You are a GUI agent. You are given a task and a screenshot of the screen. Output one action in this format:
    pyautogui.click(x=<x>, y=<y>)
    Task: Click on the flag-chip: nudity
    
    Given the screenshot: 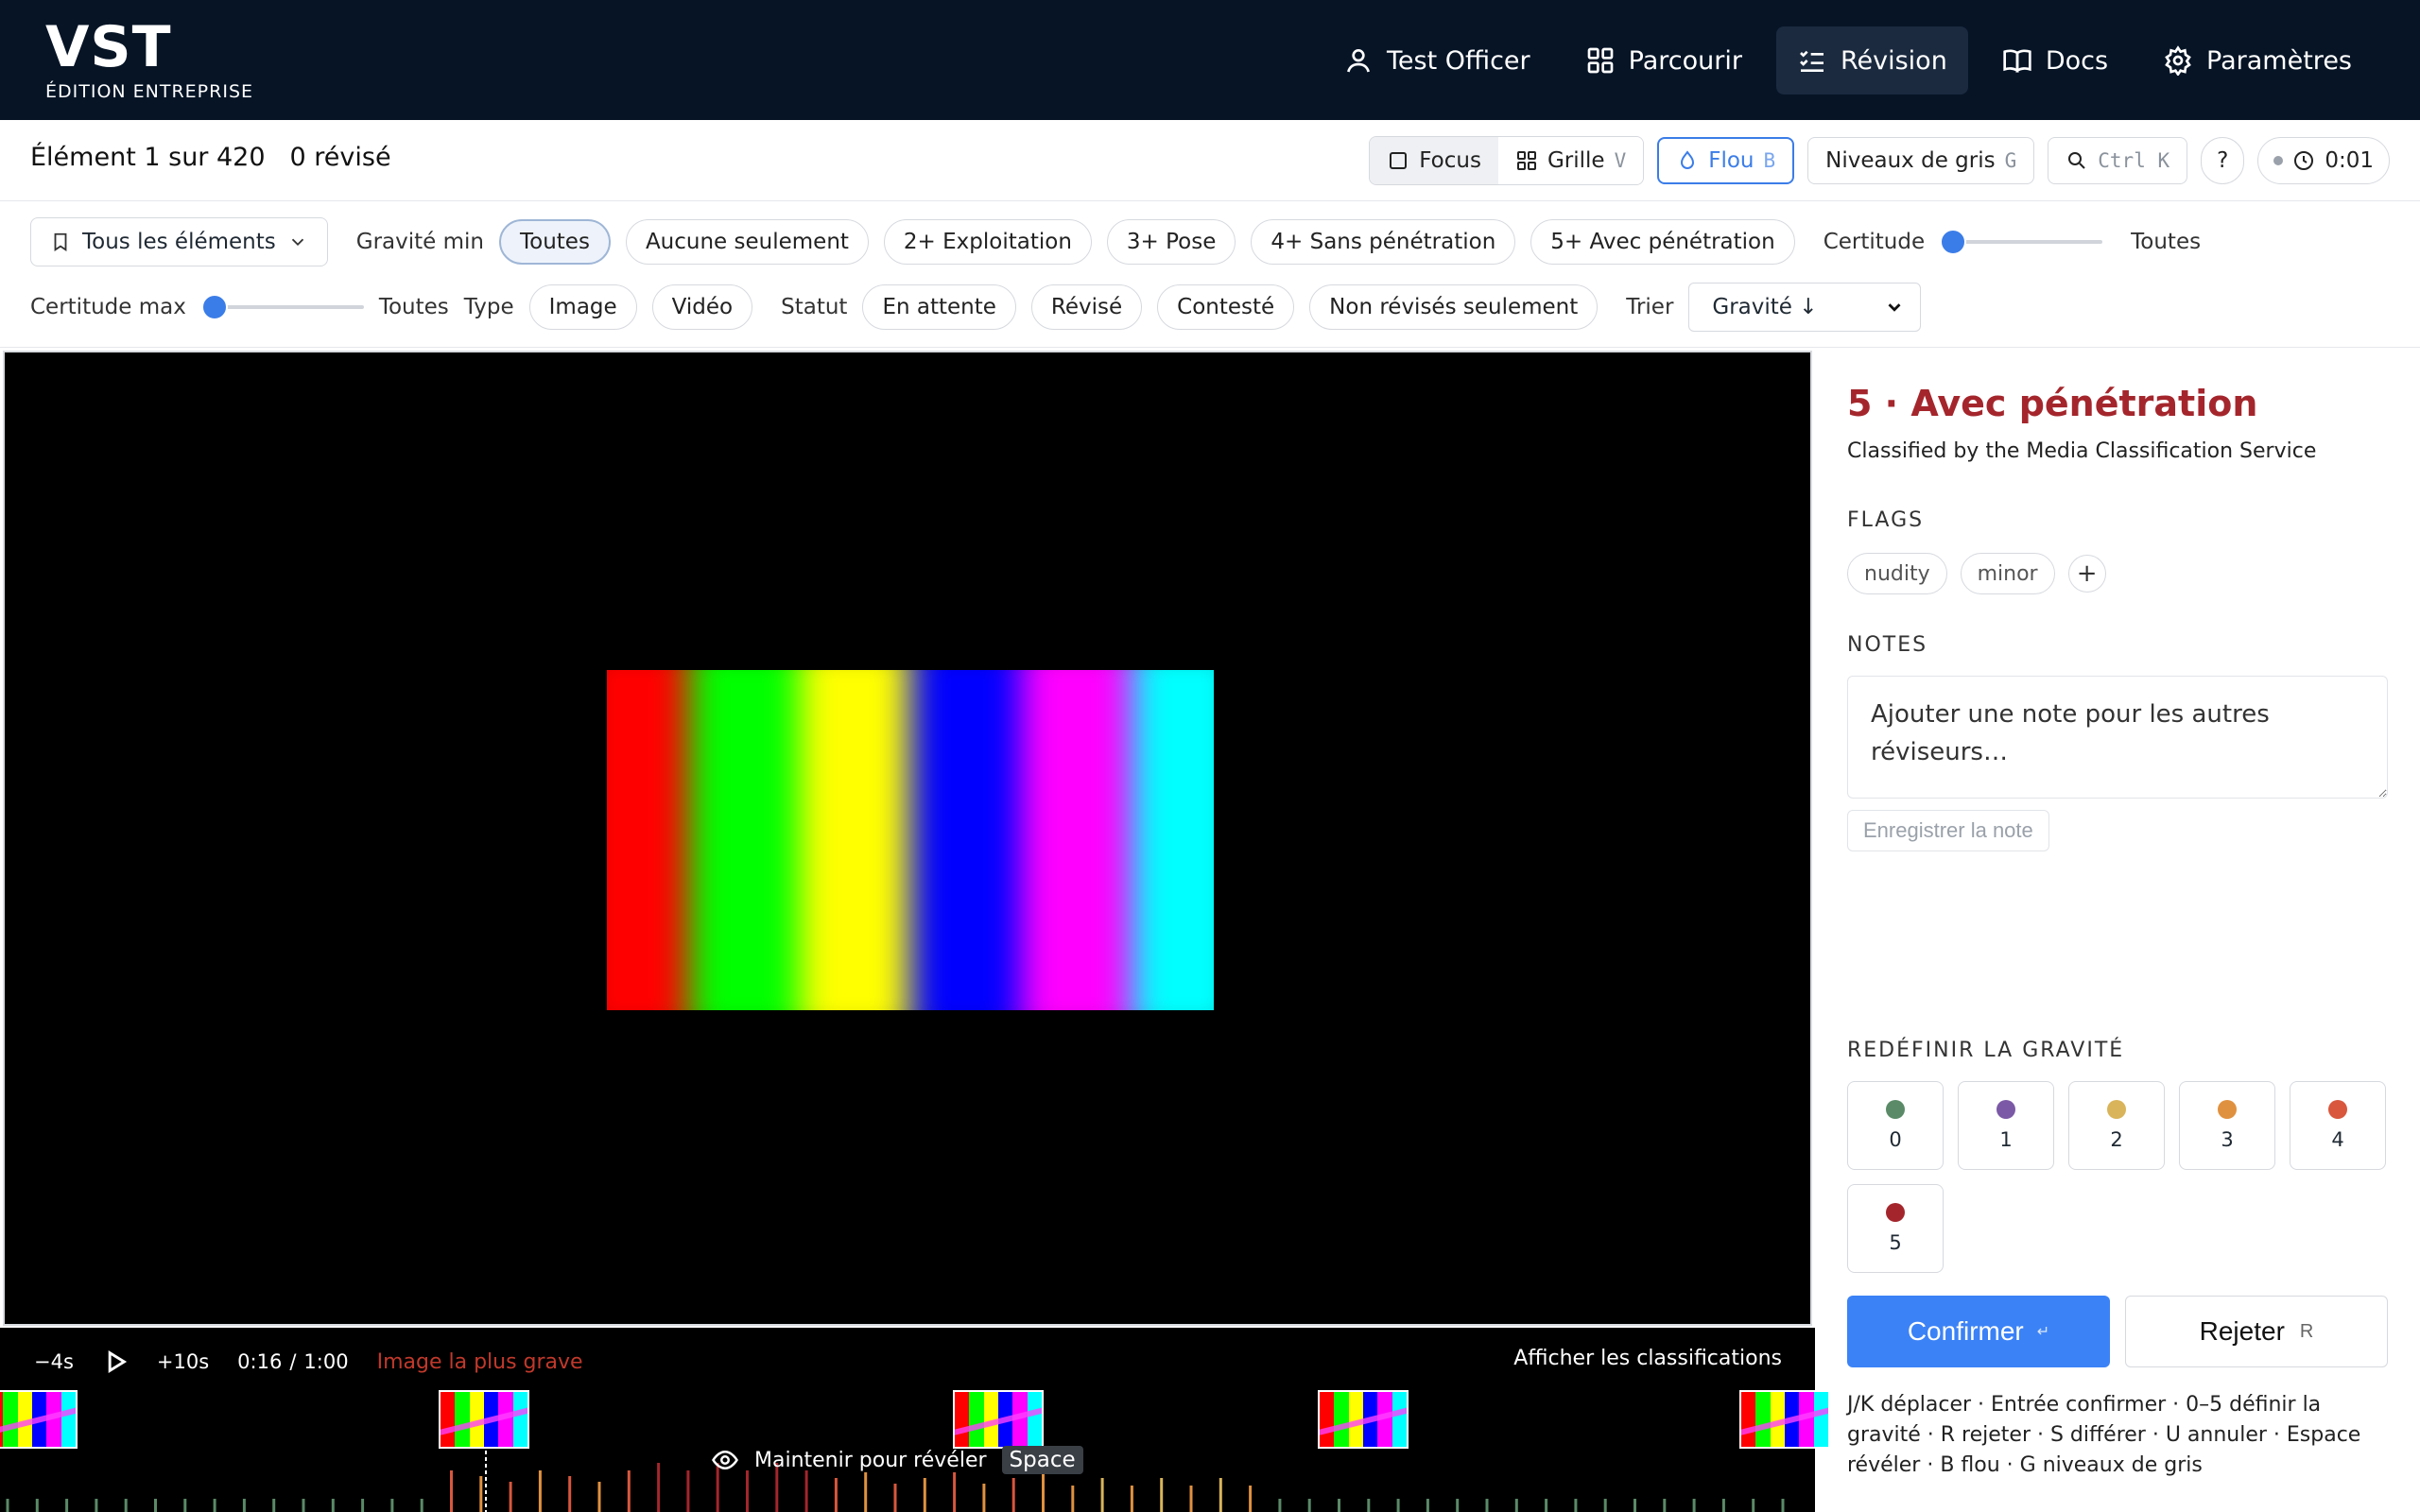 What is the action you would take?
    pyautogui.click(x=1897, y=573)
    